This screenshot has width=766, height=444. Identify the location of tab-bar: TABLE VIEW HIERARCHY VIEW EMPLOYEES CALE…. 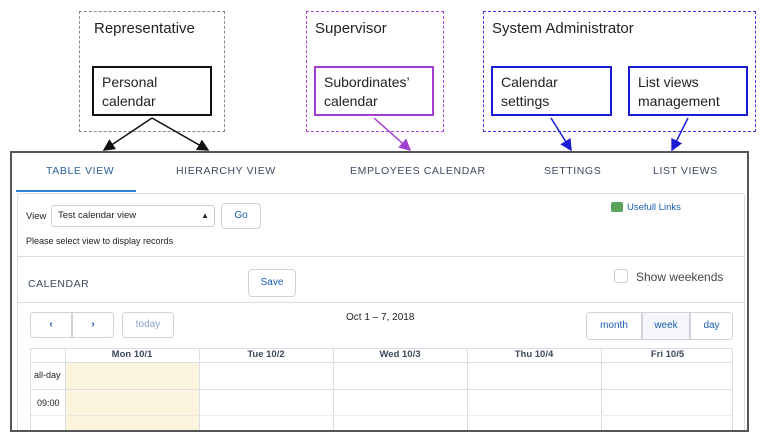
(379, 173).